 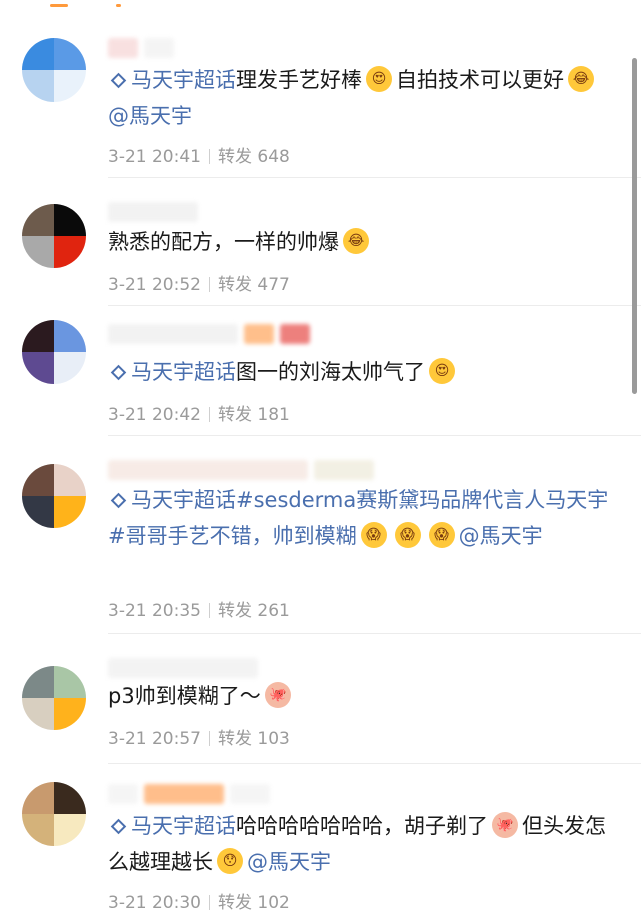 I want to click on comment-meta: 3-21 20:30 转发 102, so click(x=199, y=900).